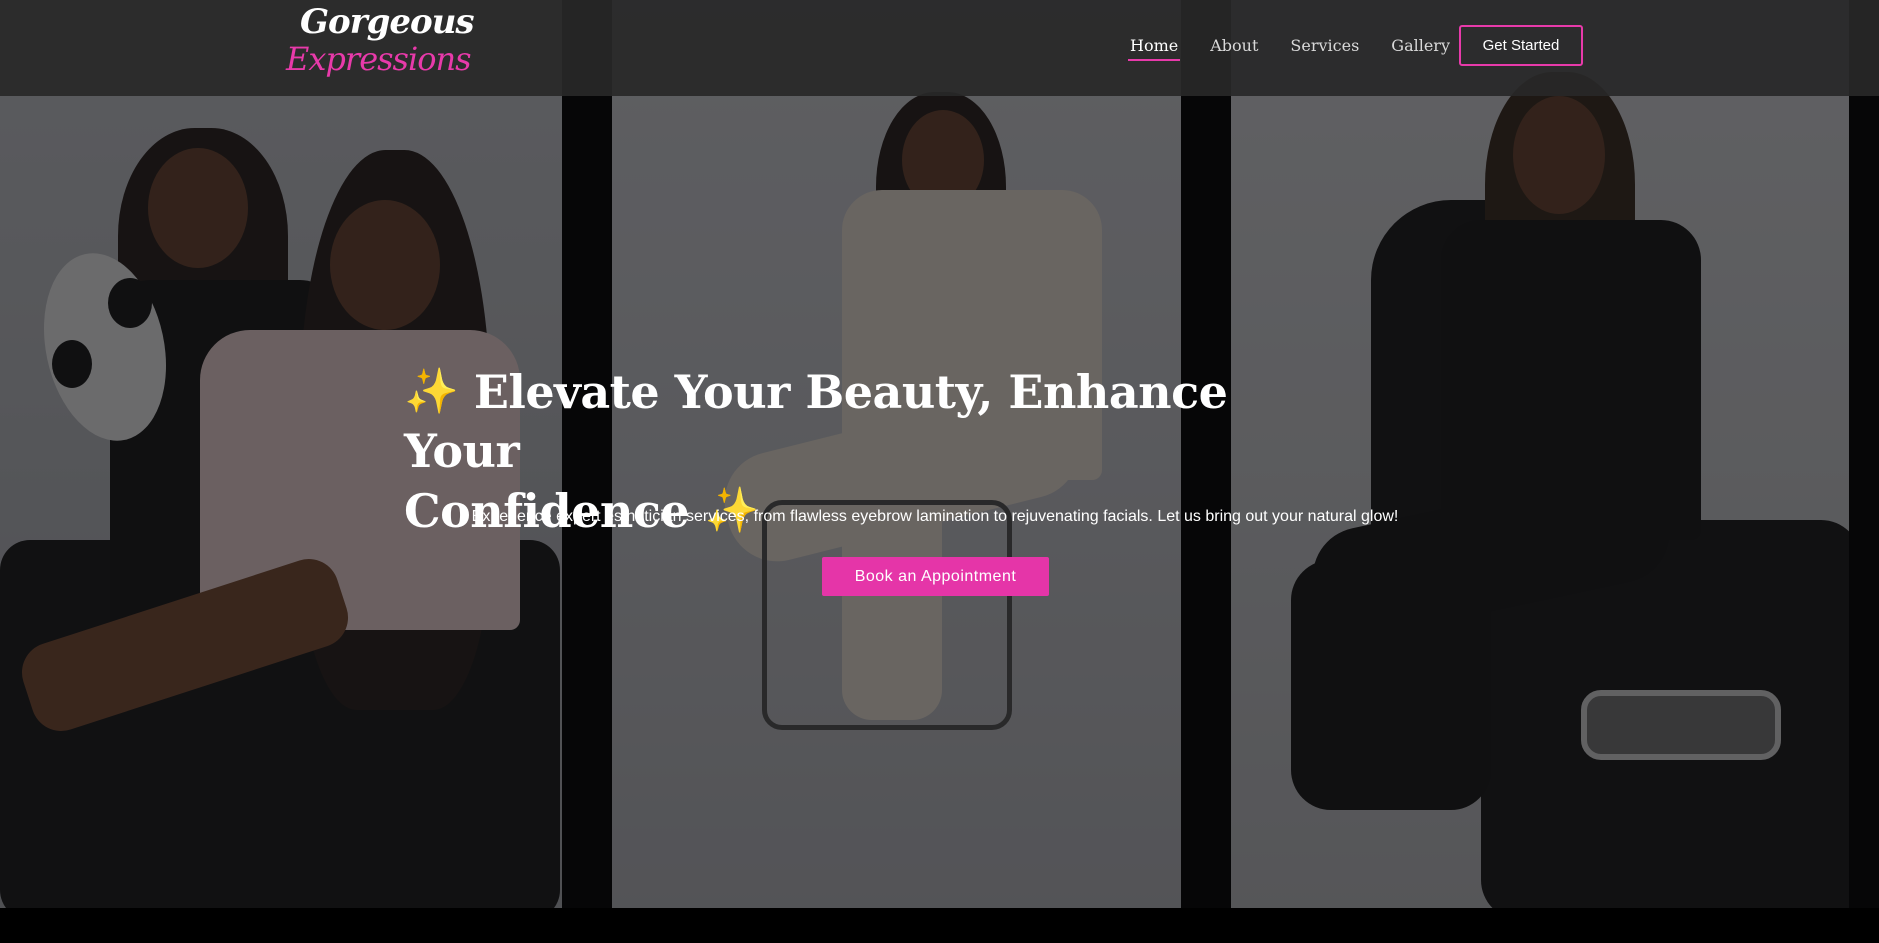 This screenshot has height=943, width=1879. I want to click on site-logo: Gorgeous Expressions, so click(380, 43).